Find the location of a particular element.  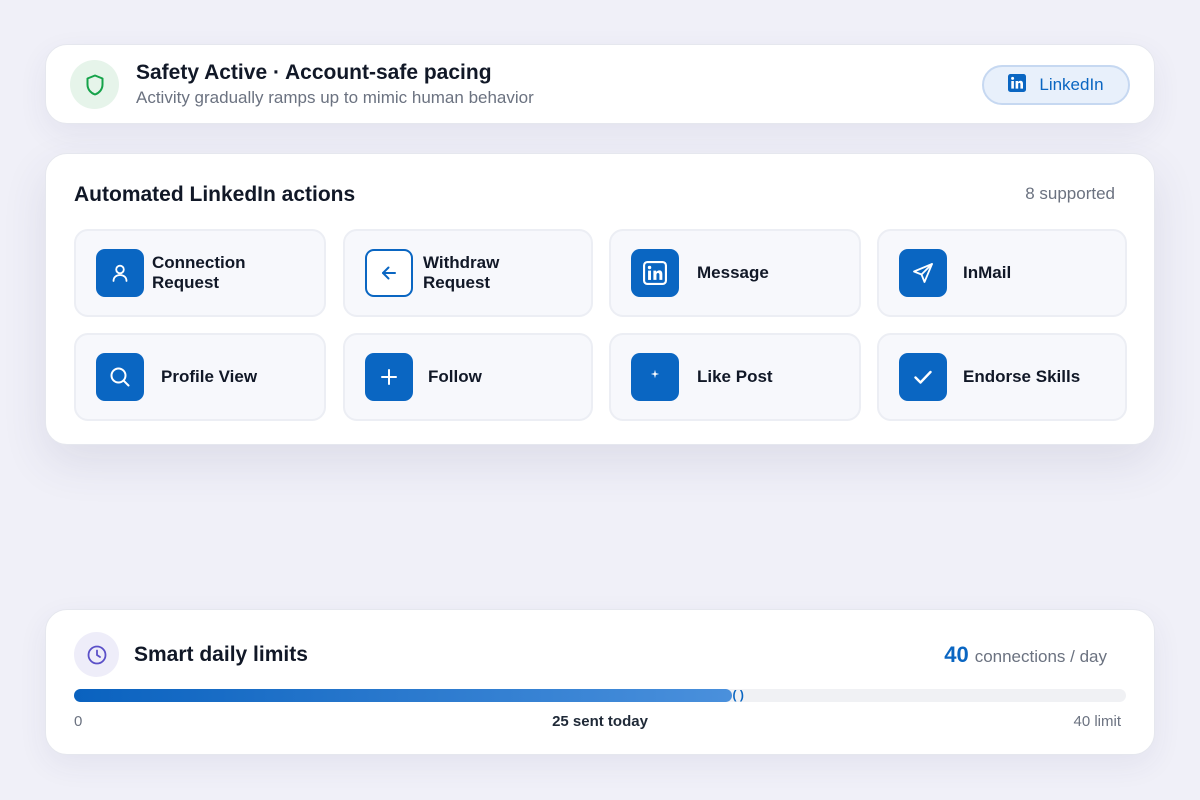

action-profile-view: Profile View is located at coordinates (200, 377).